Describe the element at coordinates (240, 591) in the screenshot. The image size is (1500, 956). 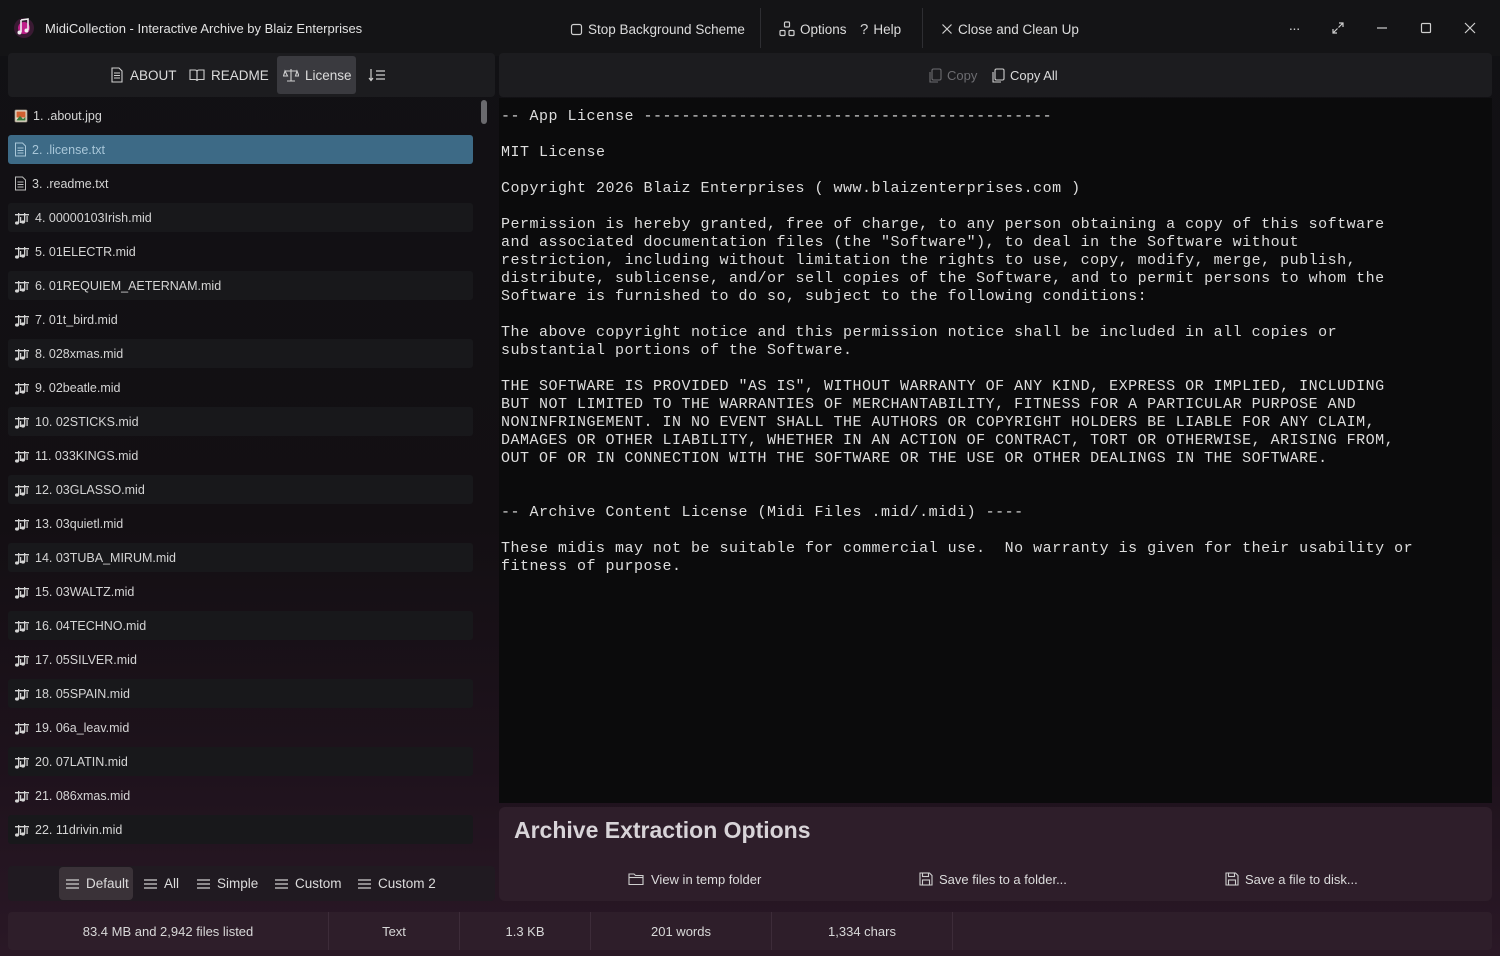
I see `file-list-item: 15. 03WALTZ.mid` at that location.